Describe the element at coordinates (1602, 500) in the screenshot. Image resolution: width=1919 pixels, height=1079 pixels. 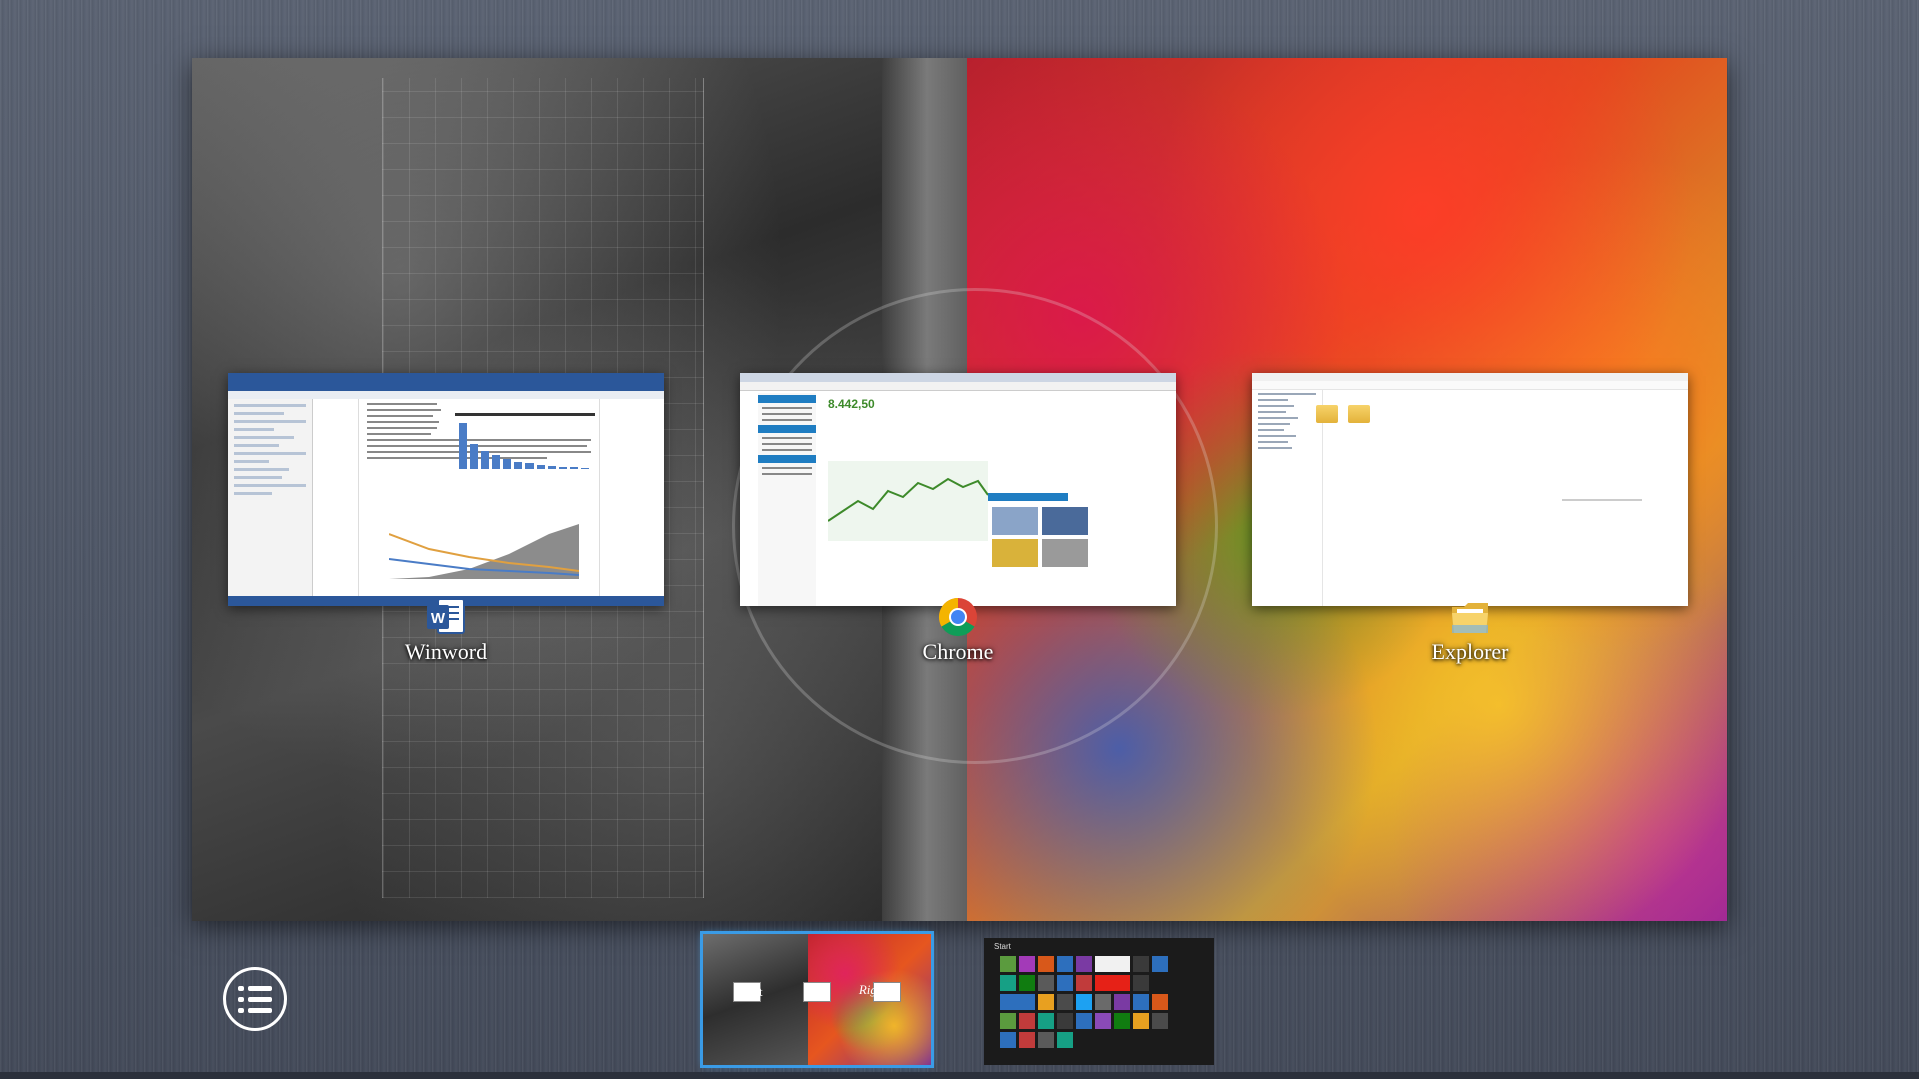
I see `explorer-empty-text` at that location.